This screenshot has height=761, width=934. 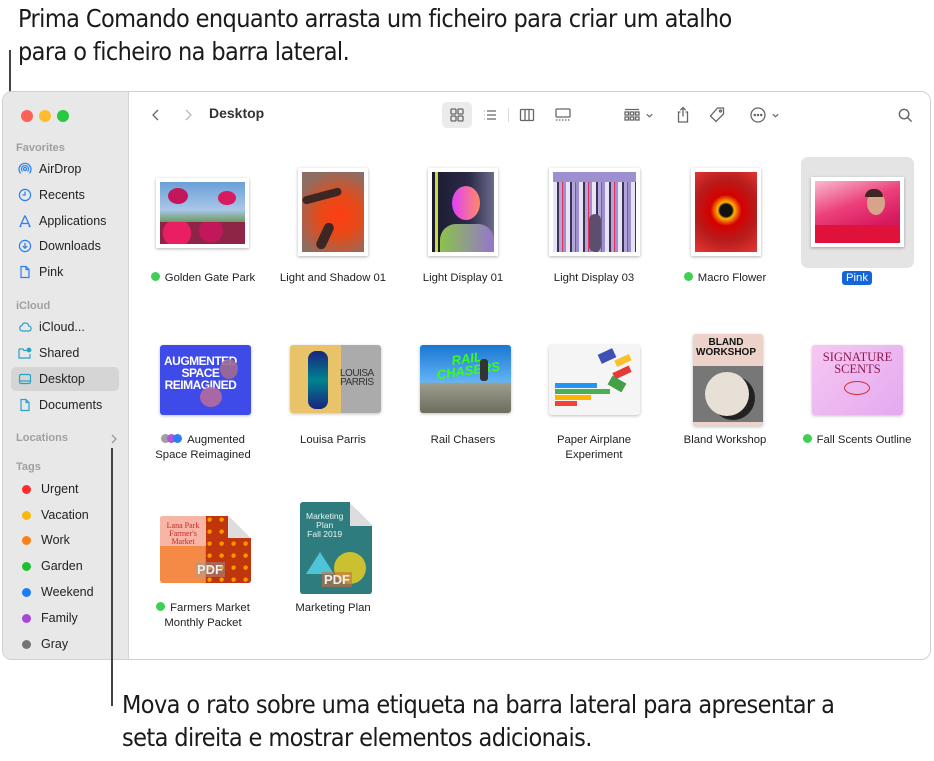 I want to click on file-thumbnail: BLAND WORKSHOP, so click(x=728, y=380).